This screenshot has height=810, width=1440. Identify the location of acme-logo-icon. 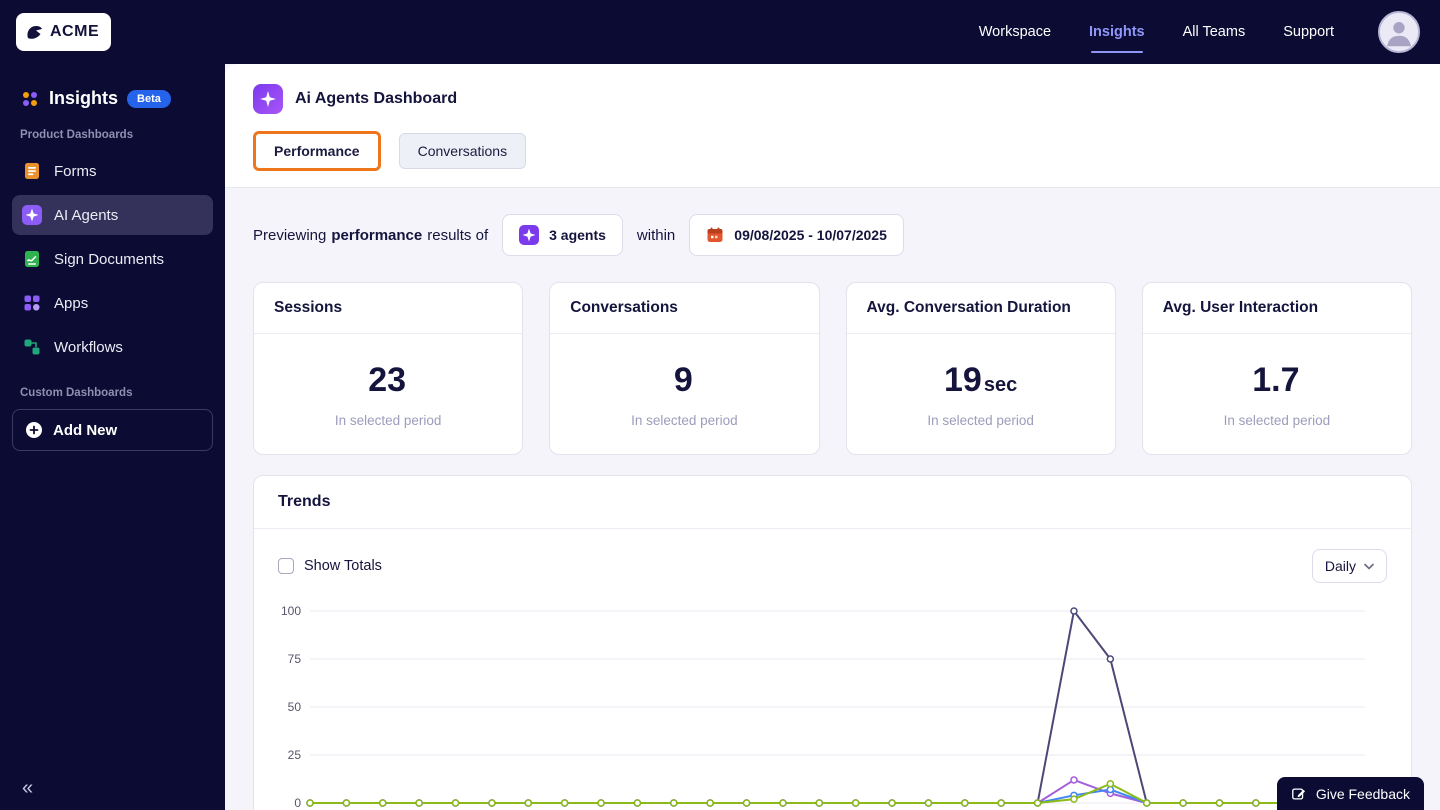
(34, 32).